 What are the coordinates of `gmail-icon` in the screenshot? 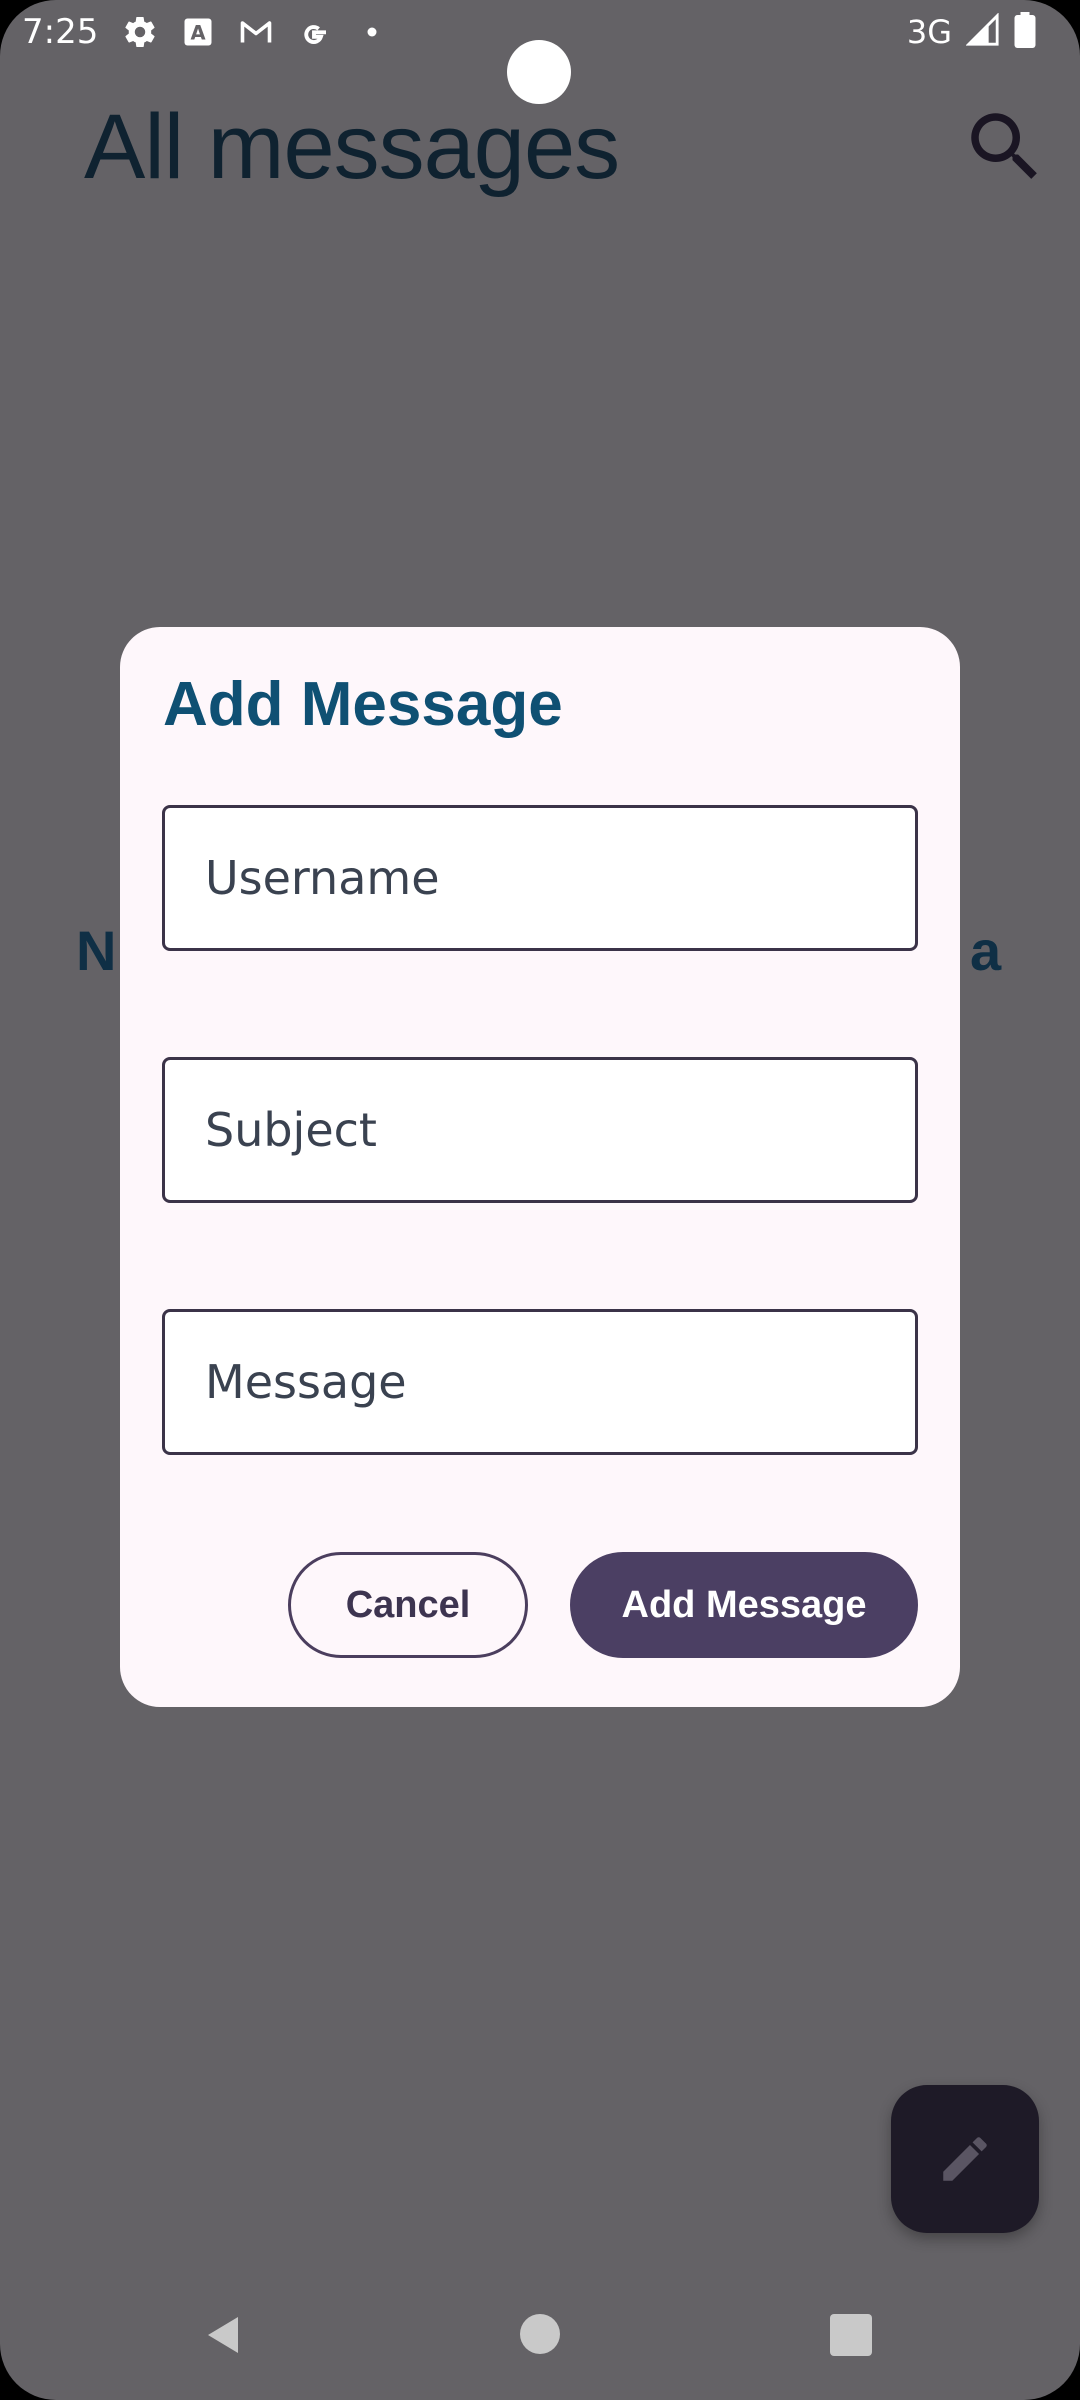 It's located at (256, 32).